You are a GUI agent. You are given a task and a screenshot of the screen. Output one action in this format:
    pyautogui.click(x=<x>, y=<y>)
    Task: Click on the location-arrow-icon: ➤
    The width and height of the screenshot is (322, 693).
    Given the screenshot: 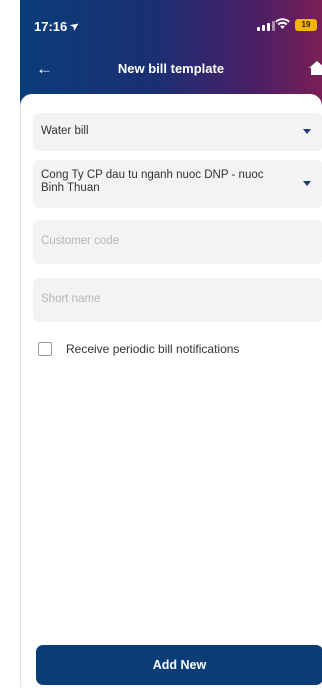 What is the action you would take?
    pyautogui.click(x=75, y=26)
    